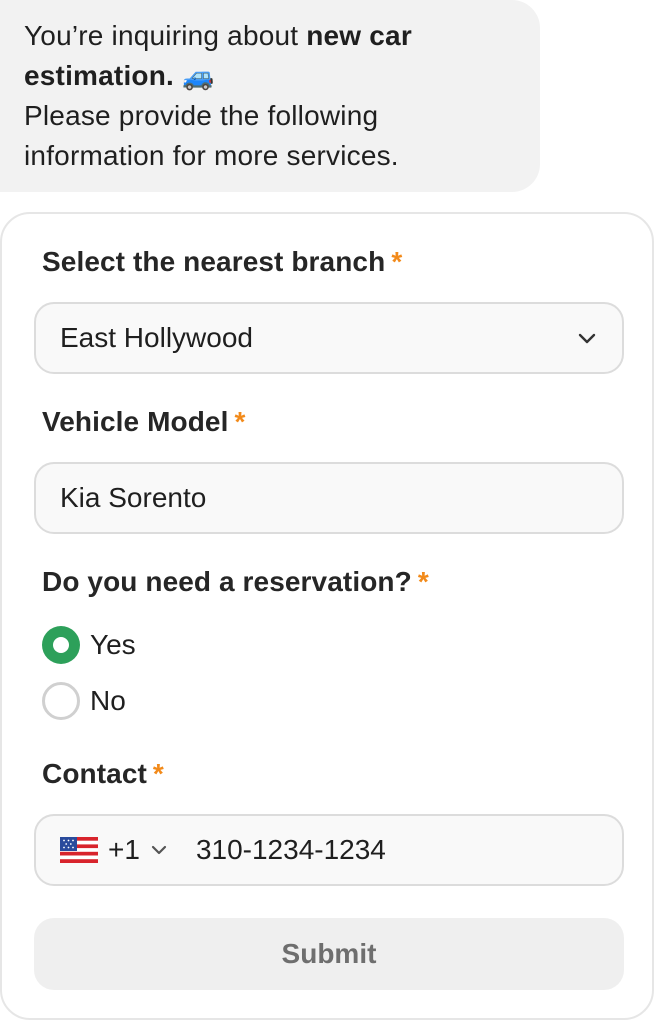  Describe the element at coordinates (133, 497) in the screenshot. I see `vehicle-model-value: Kia Sorento` at that location.